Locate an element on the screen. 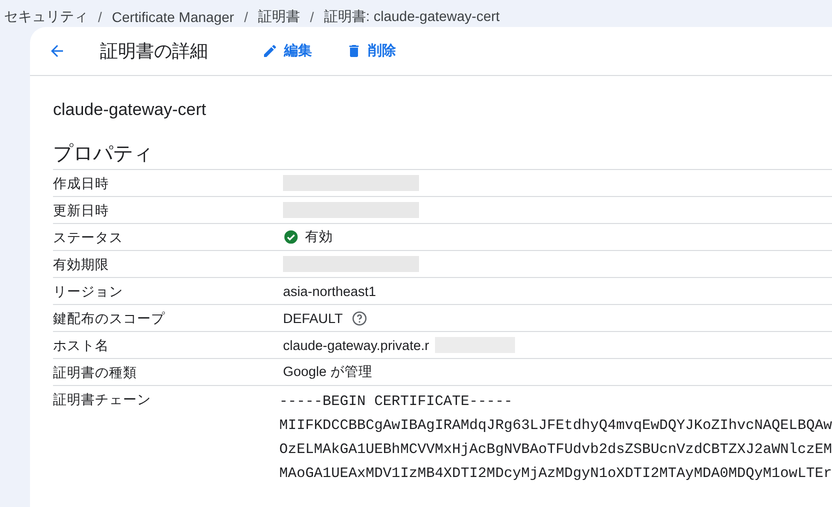  property-label: ステータス is located at coordinates (88, 238).